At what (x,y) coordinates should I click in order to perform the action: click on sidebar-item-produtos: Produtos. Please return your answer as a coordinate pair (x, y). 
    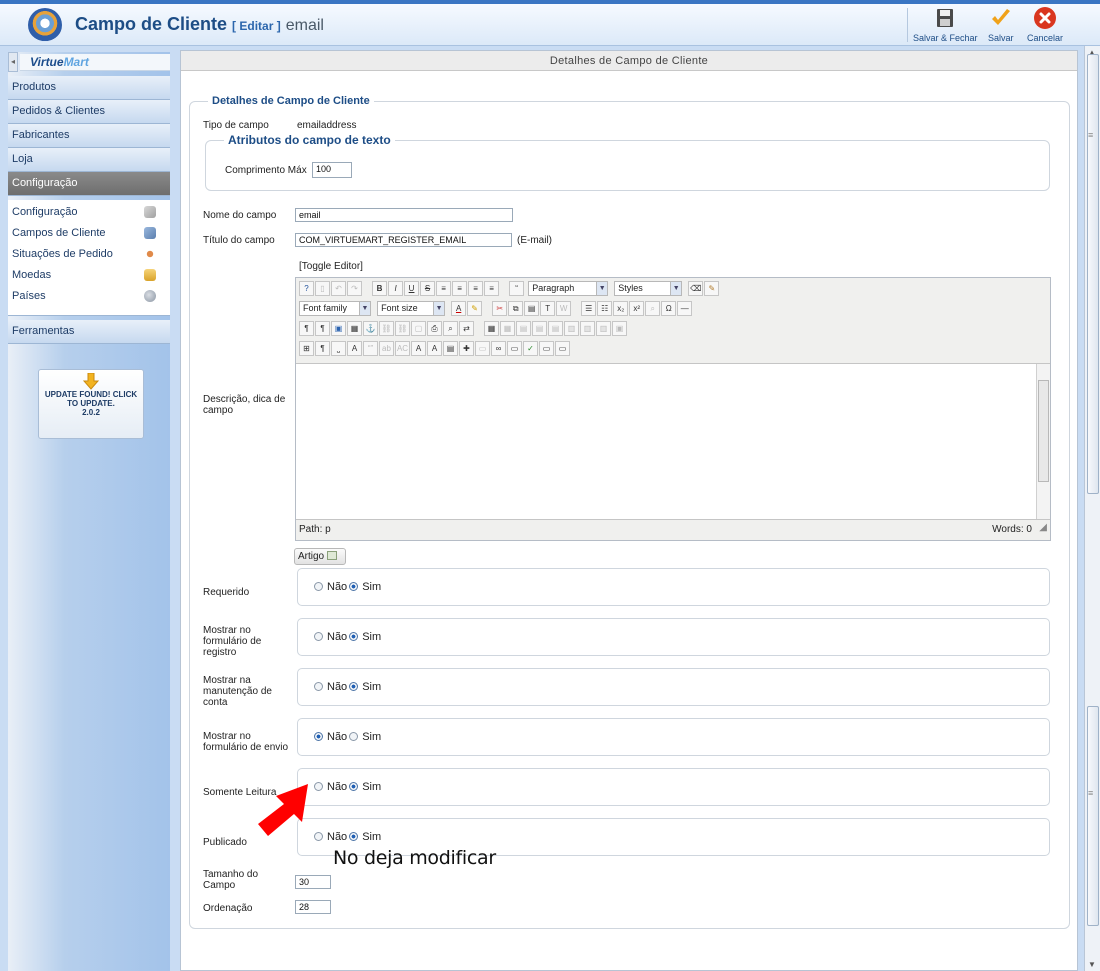
    Looking at the image, I should click on (89, 88).